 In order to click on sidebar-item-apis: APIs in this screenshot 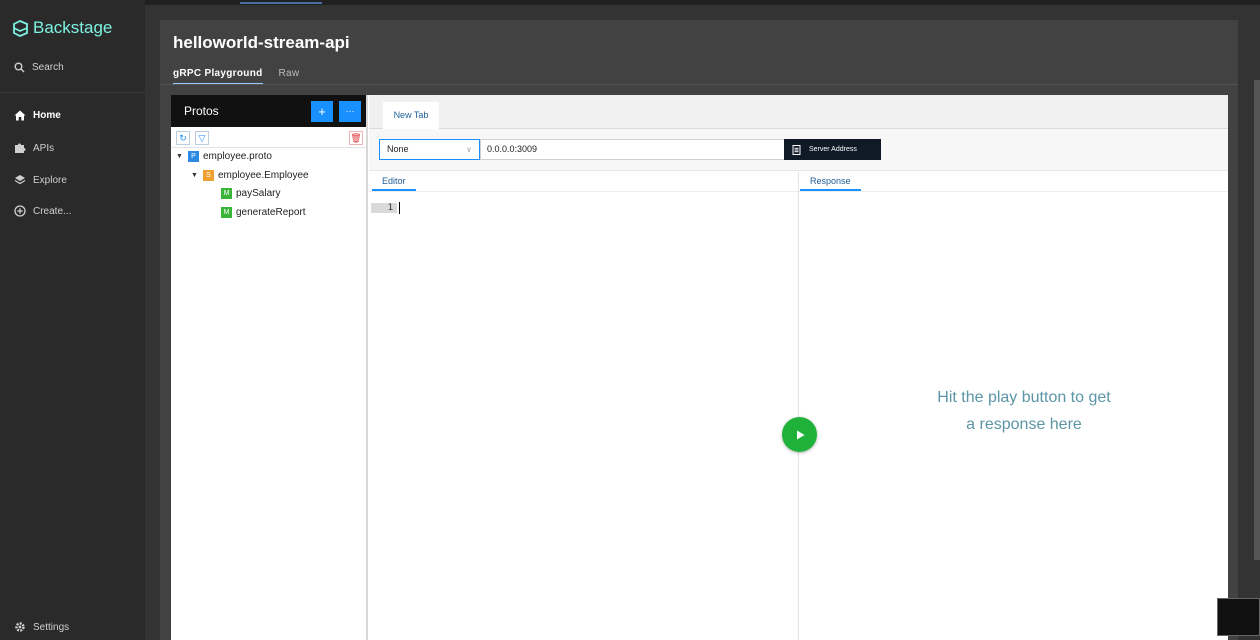, I will do `click(34, 148)`.